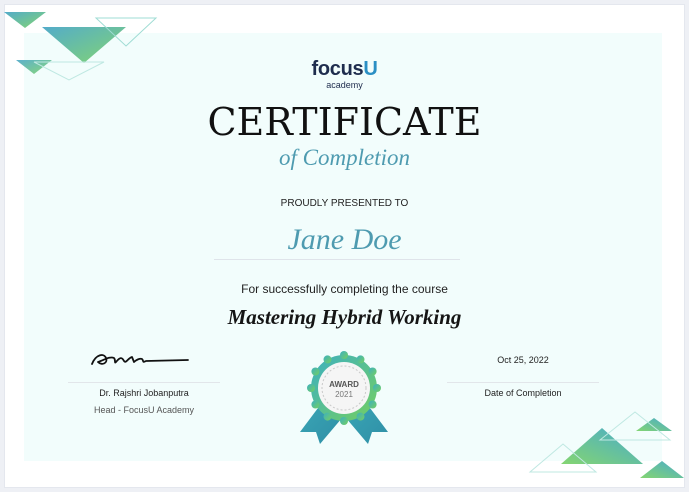 The height and width of the screenshot is (492, 689). I want to click on presented-label: PROUDLY PRESENTED TO, so click(344, 203).